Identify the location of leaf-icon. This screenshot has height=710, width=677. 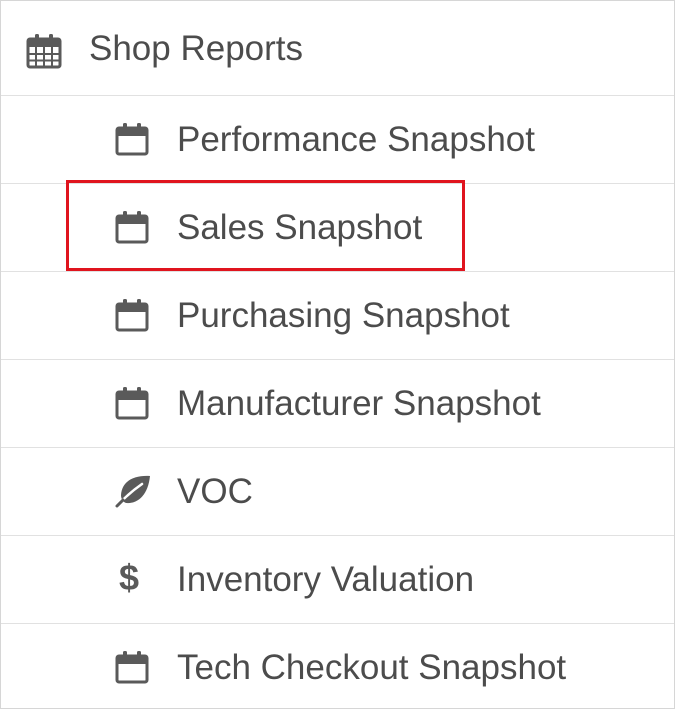
(134, 493).